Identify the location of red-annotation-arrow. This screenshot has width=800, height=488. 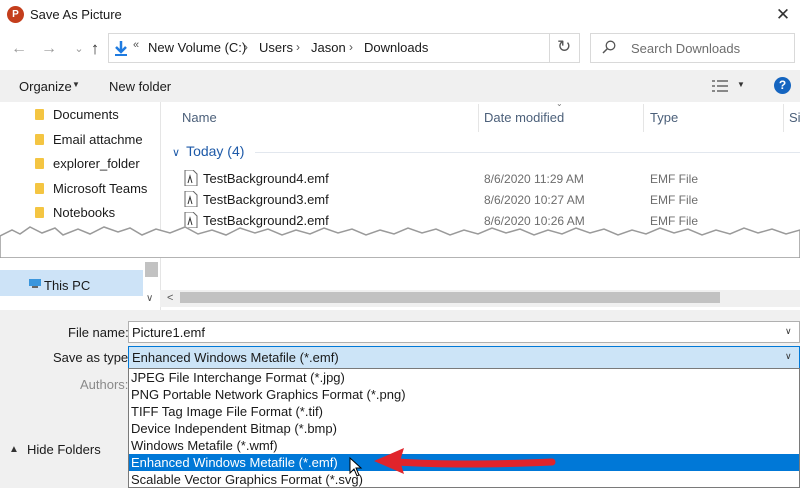
(465, 461).